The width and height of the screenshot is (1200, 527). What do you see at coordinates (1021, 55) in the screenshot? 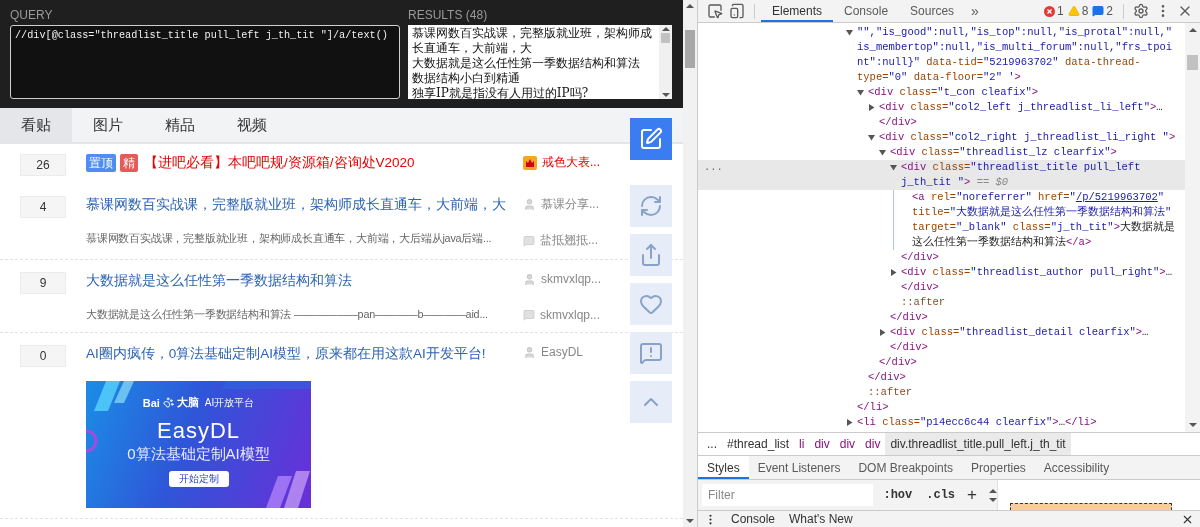
I see `dom-node-text: "","is_good":null,"is_top":null,"is_protal":null,"is_membertop":null,"is_multi_forum":null,"frs_tpoint":null}" data-tid="5219963702" data-thread-type="0" data-floor="2" '>` at bounding box center [1021, 55].